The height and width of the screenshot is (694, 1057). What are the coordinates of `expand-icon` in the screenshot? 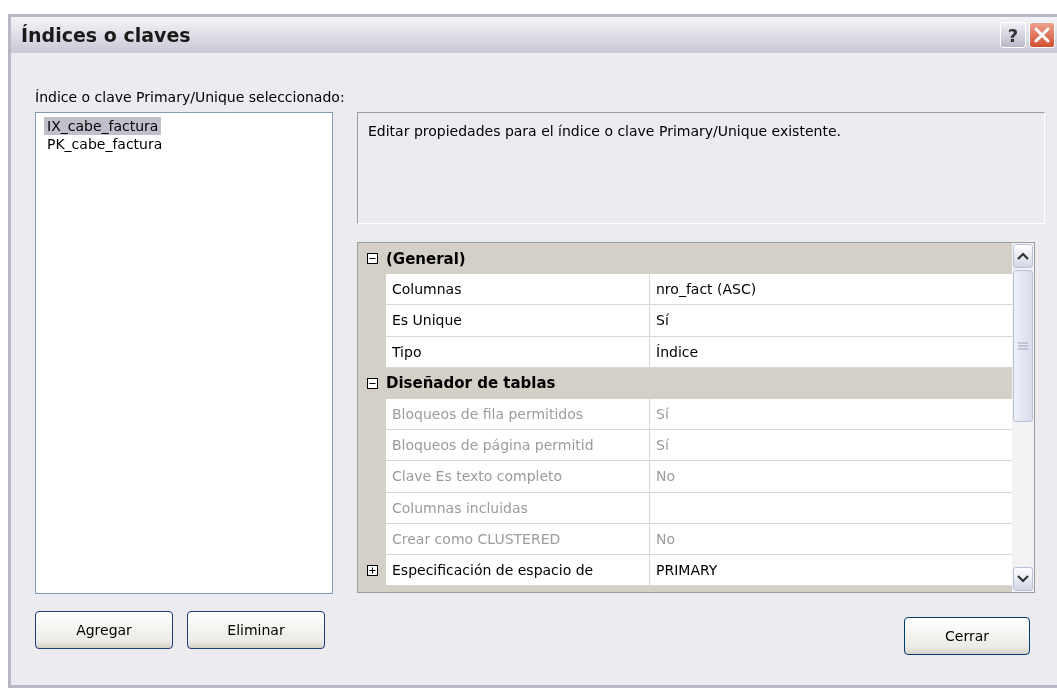 It's located at (372, 570).